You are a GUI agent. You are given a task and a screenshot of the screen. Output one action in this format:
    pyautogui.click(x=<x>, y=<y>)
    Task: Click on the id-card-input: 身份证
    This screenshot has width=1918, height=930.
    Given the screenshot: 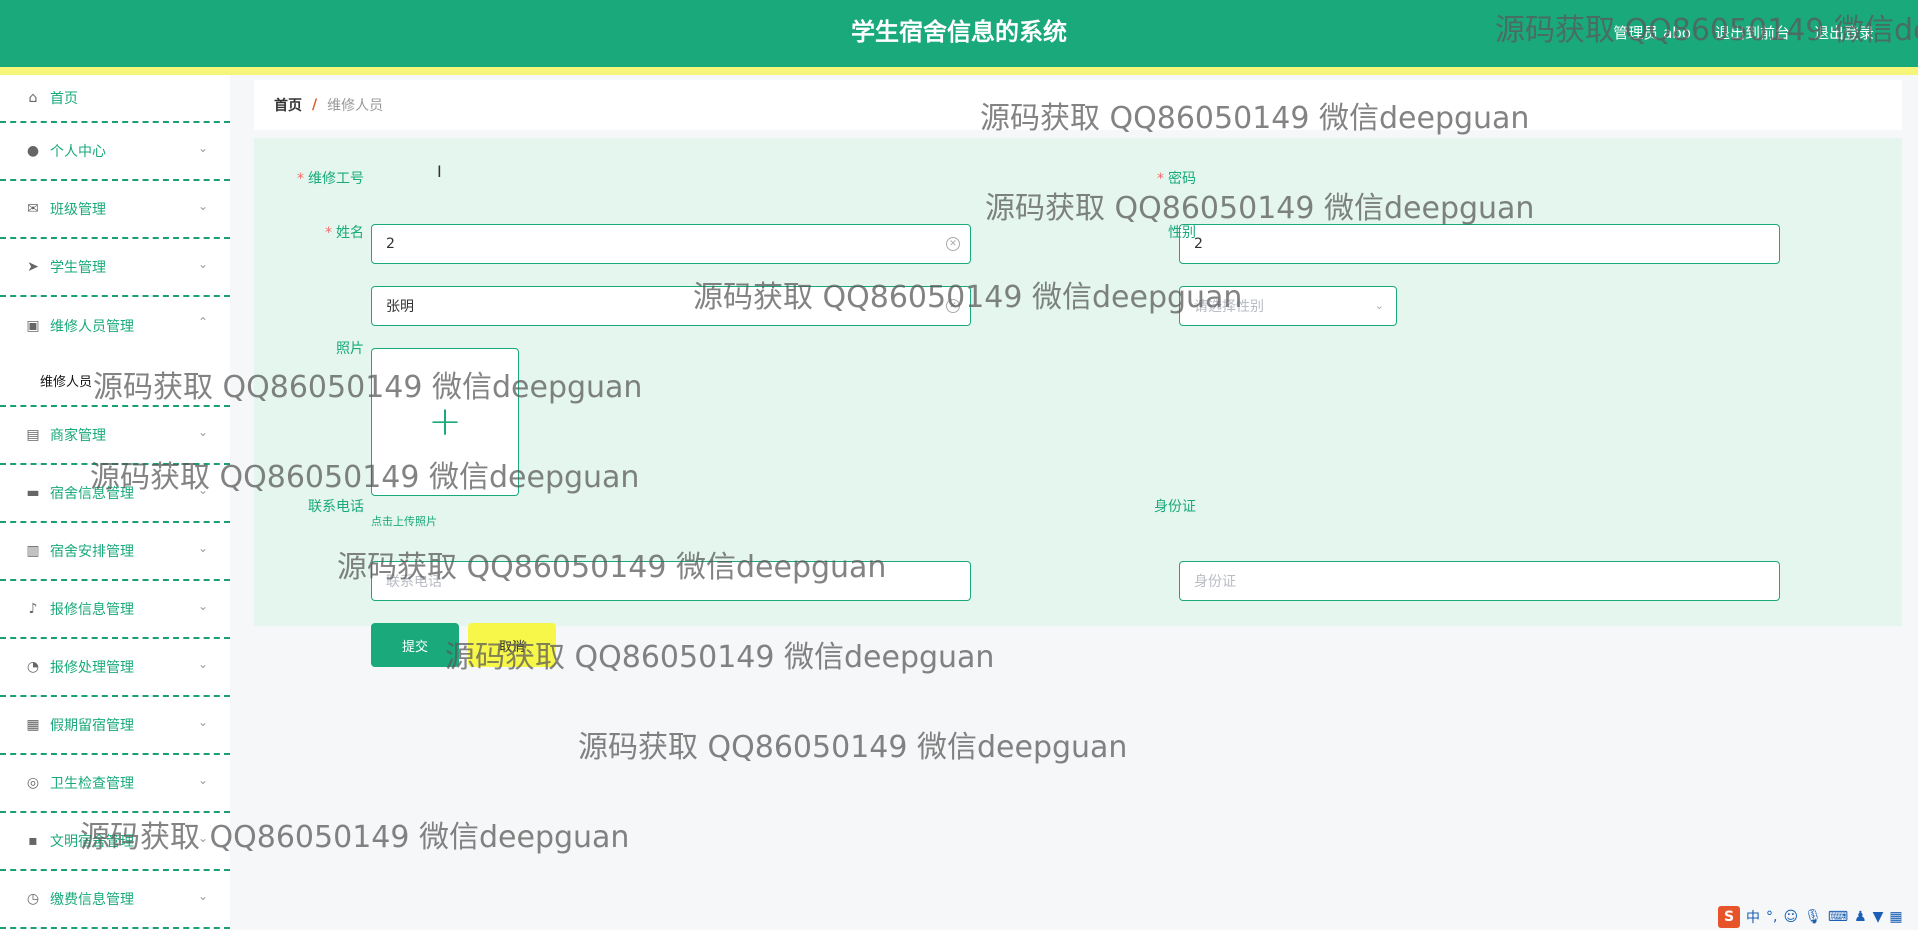 What is the action you would take?
    pyautogui.click(x=1479, y=581)
    